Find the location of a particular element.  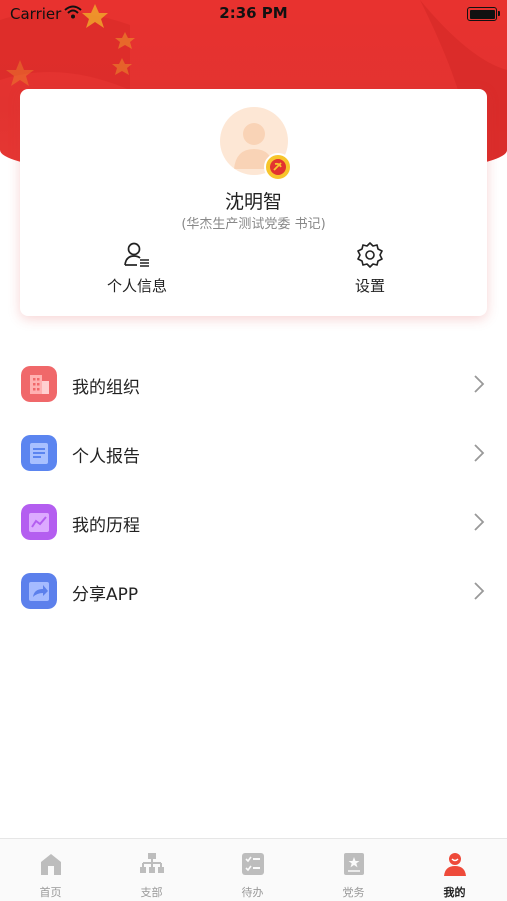

chart-icon is located at coordinates (39, 522).